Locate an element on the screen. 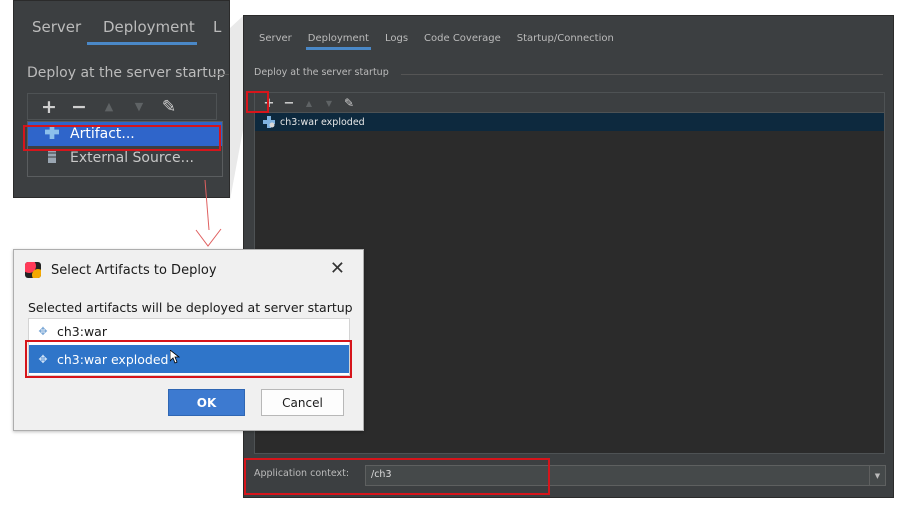 The height and width of the screenshot is (513, 917). ok-button: OK is located at coordinates (206, 402).